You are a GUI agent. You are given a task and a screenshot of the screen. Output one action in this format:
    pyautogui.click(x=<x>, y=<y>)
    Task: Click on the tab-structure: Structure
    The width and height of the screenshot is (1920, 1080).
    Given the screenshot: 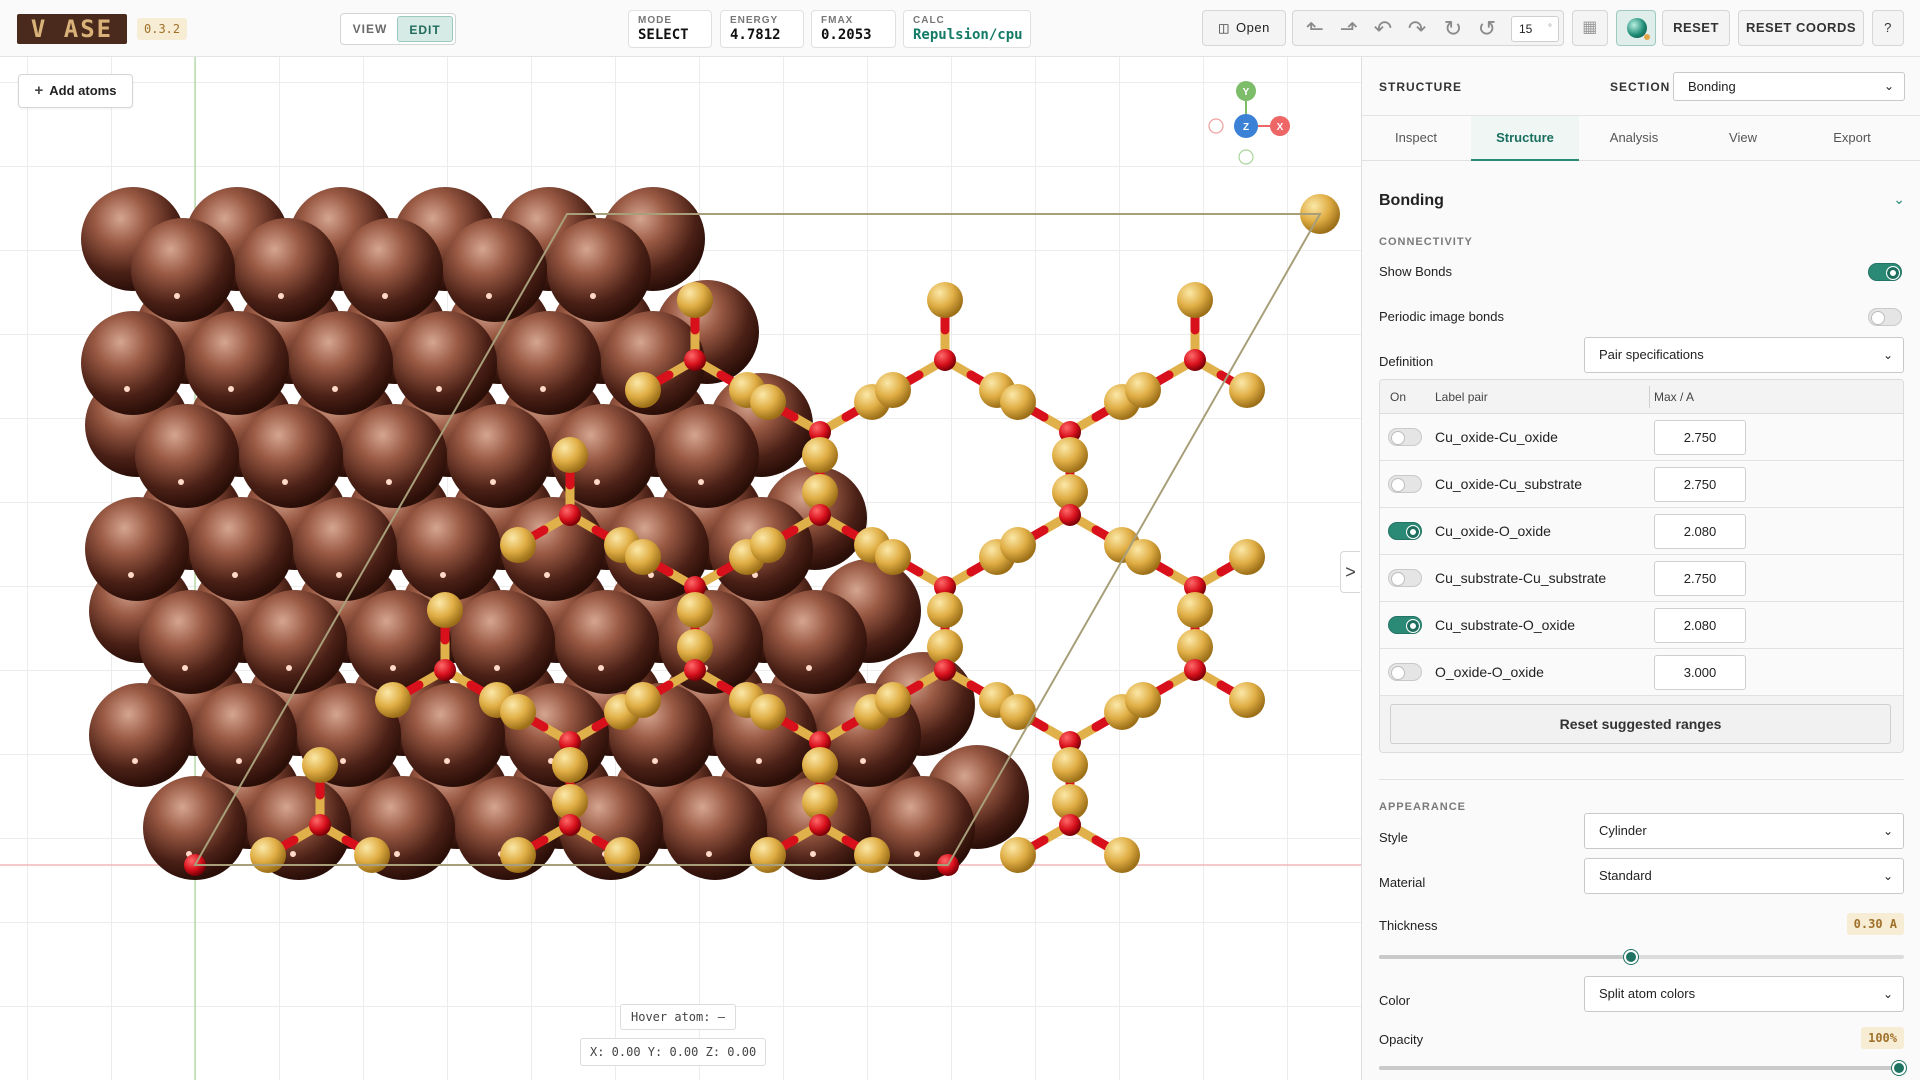 What is the action you would take?
    pyautogui.click(x=1525, y=138)
    